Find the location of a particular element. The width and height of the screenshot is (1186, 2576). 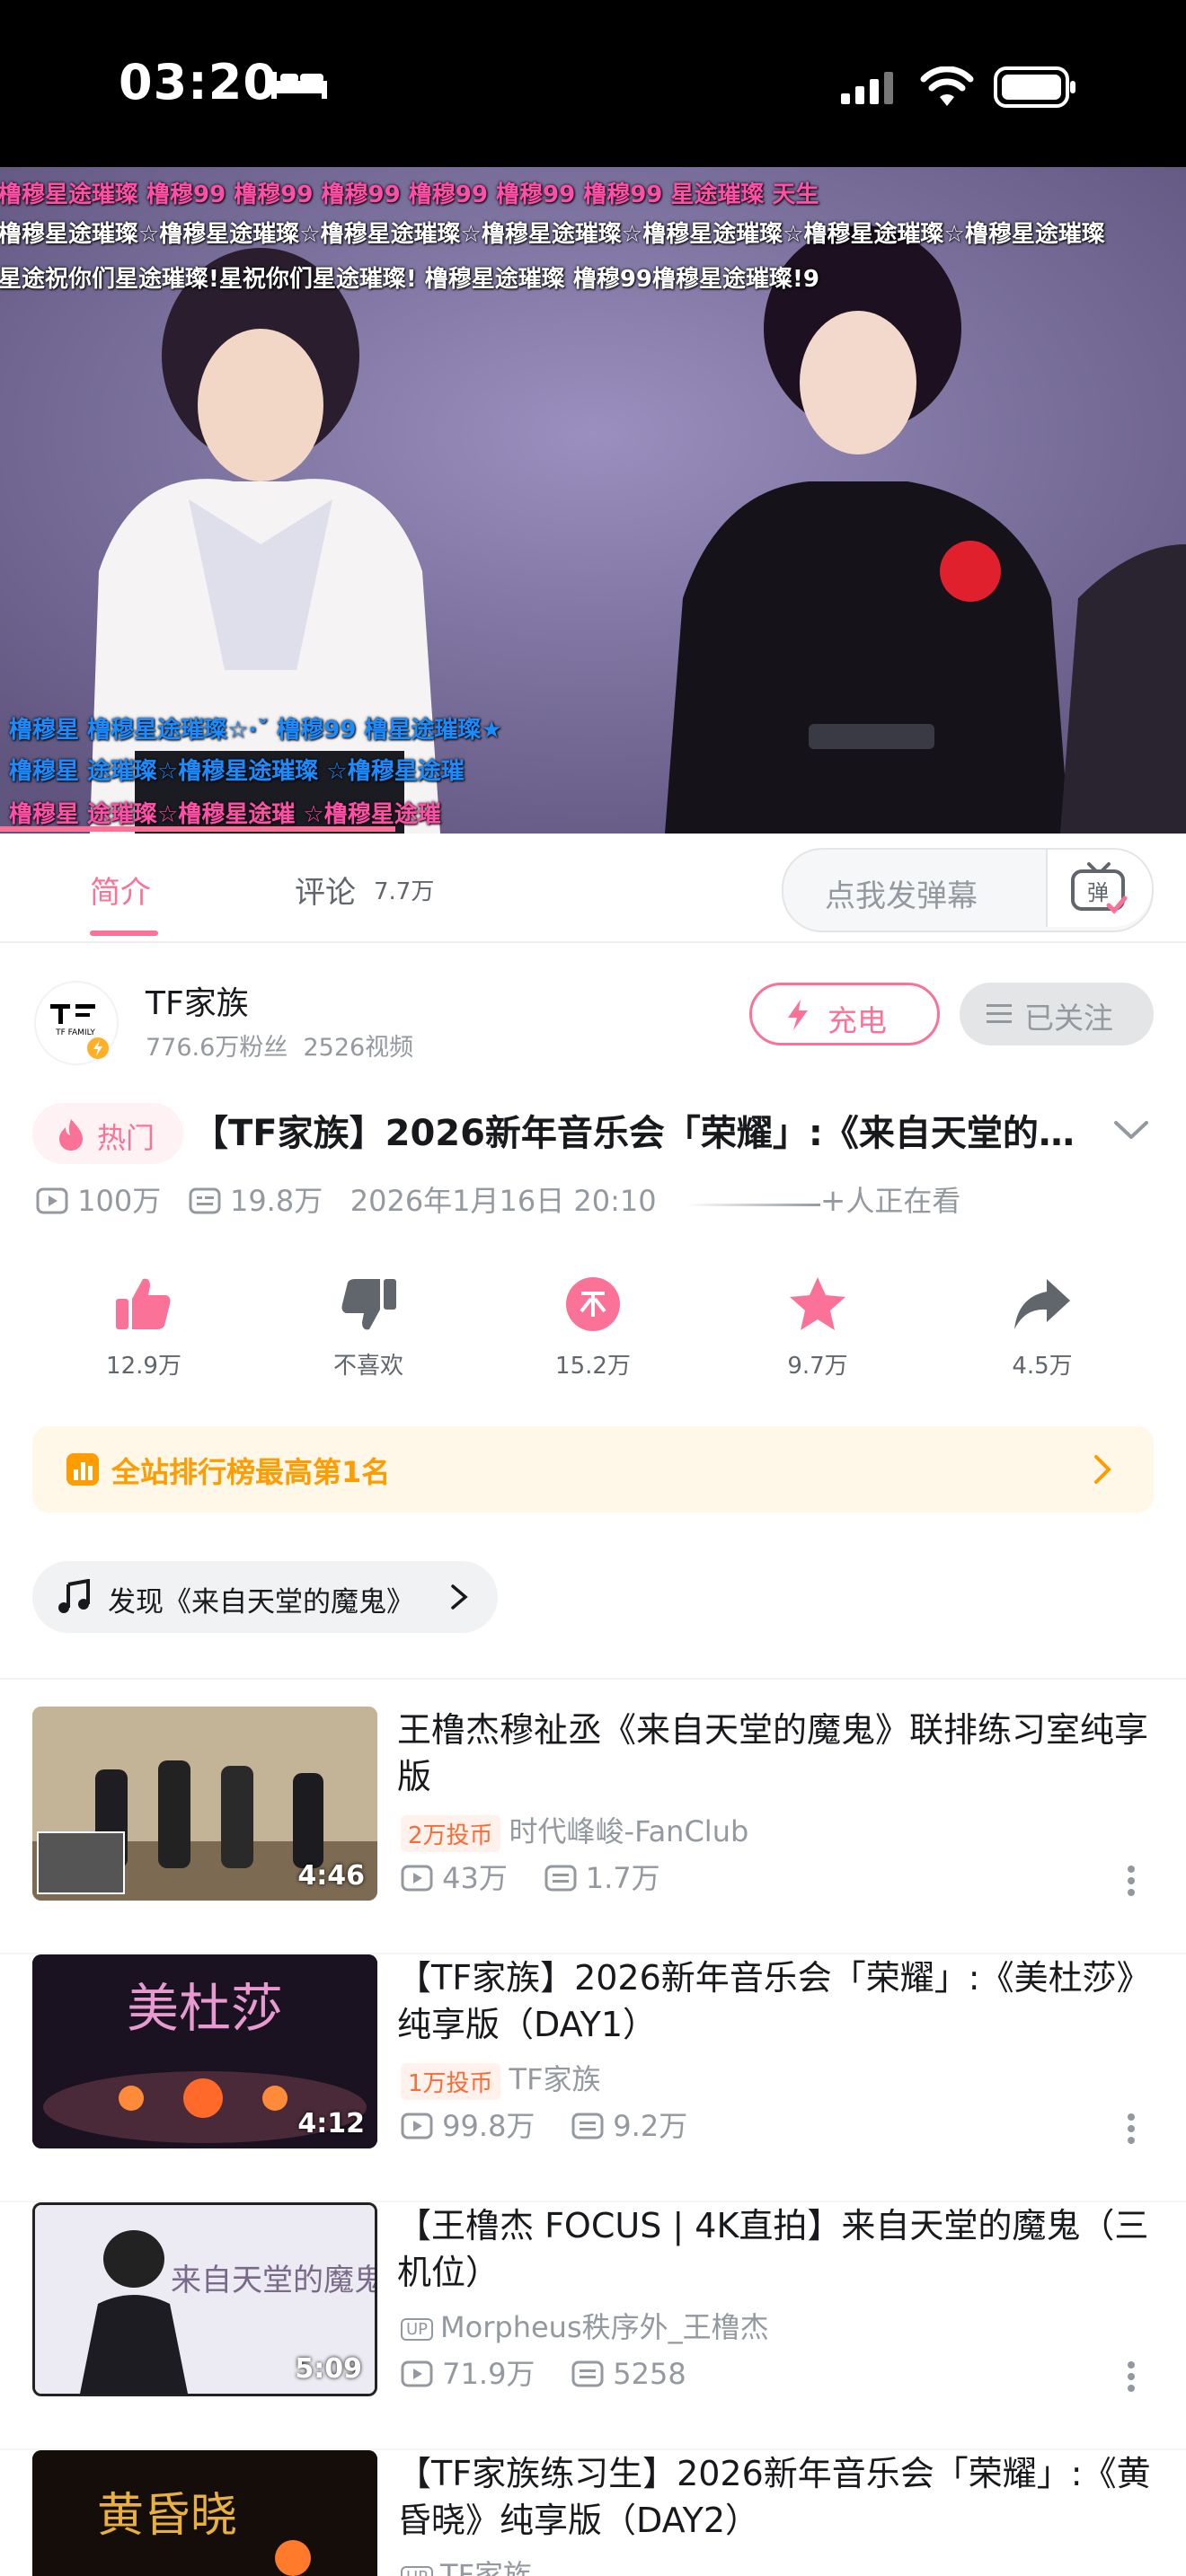

danmaku-tv-icon: 弹 is located at coordinates (1099, 888).